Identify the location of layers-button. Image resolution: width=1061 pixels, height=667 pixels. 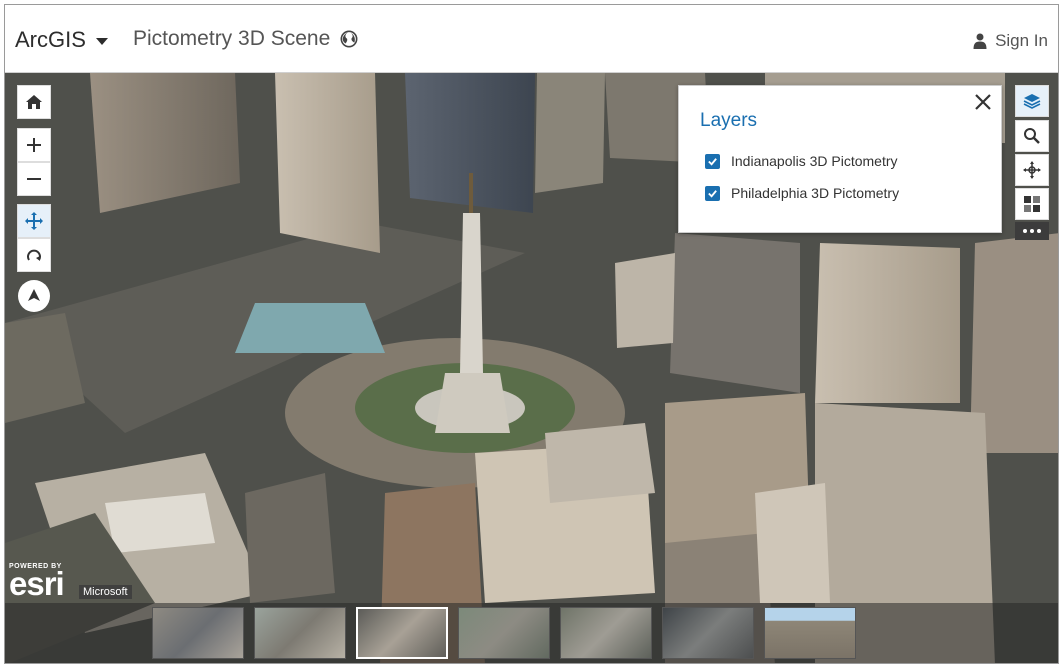
(1032, 101).